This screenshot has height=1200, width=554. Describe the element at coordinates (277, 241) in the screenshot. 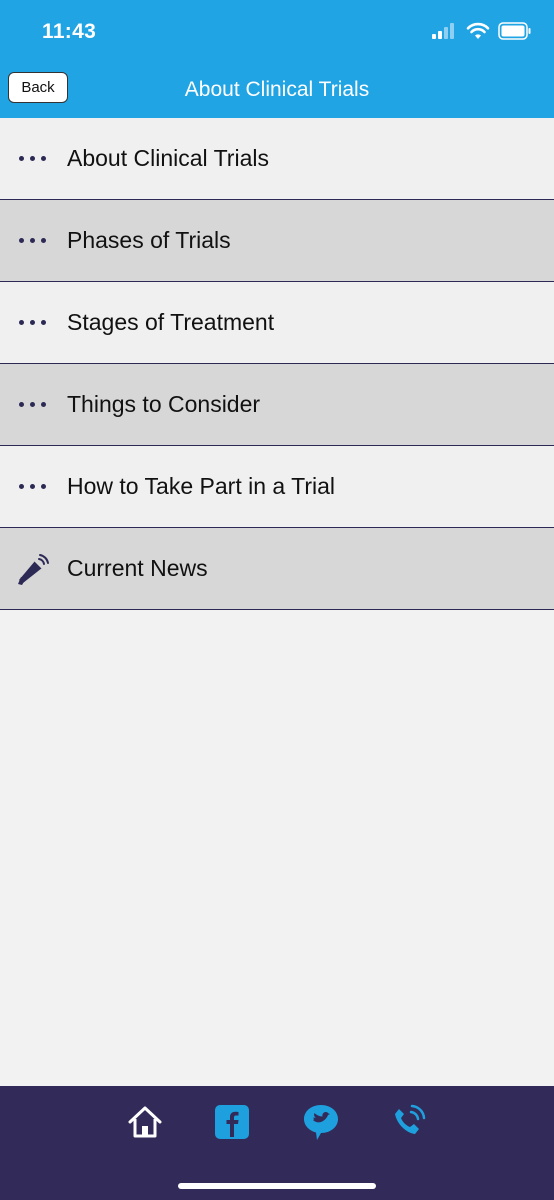

I see `menu-item-phases-of-trials: Phases of Trials` at that location.